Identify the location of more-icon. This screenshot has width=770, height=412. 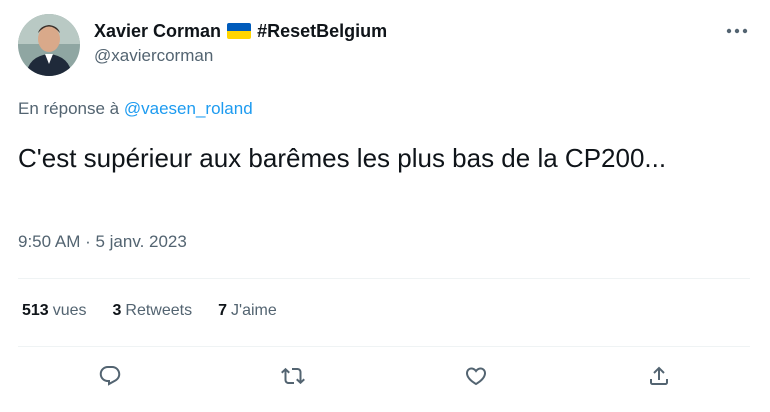
(737, 31).